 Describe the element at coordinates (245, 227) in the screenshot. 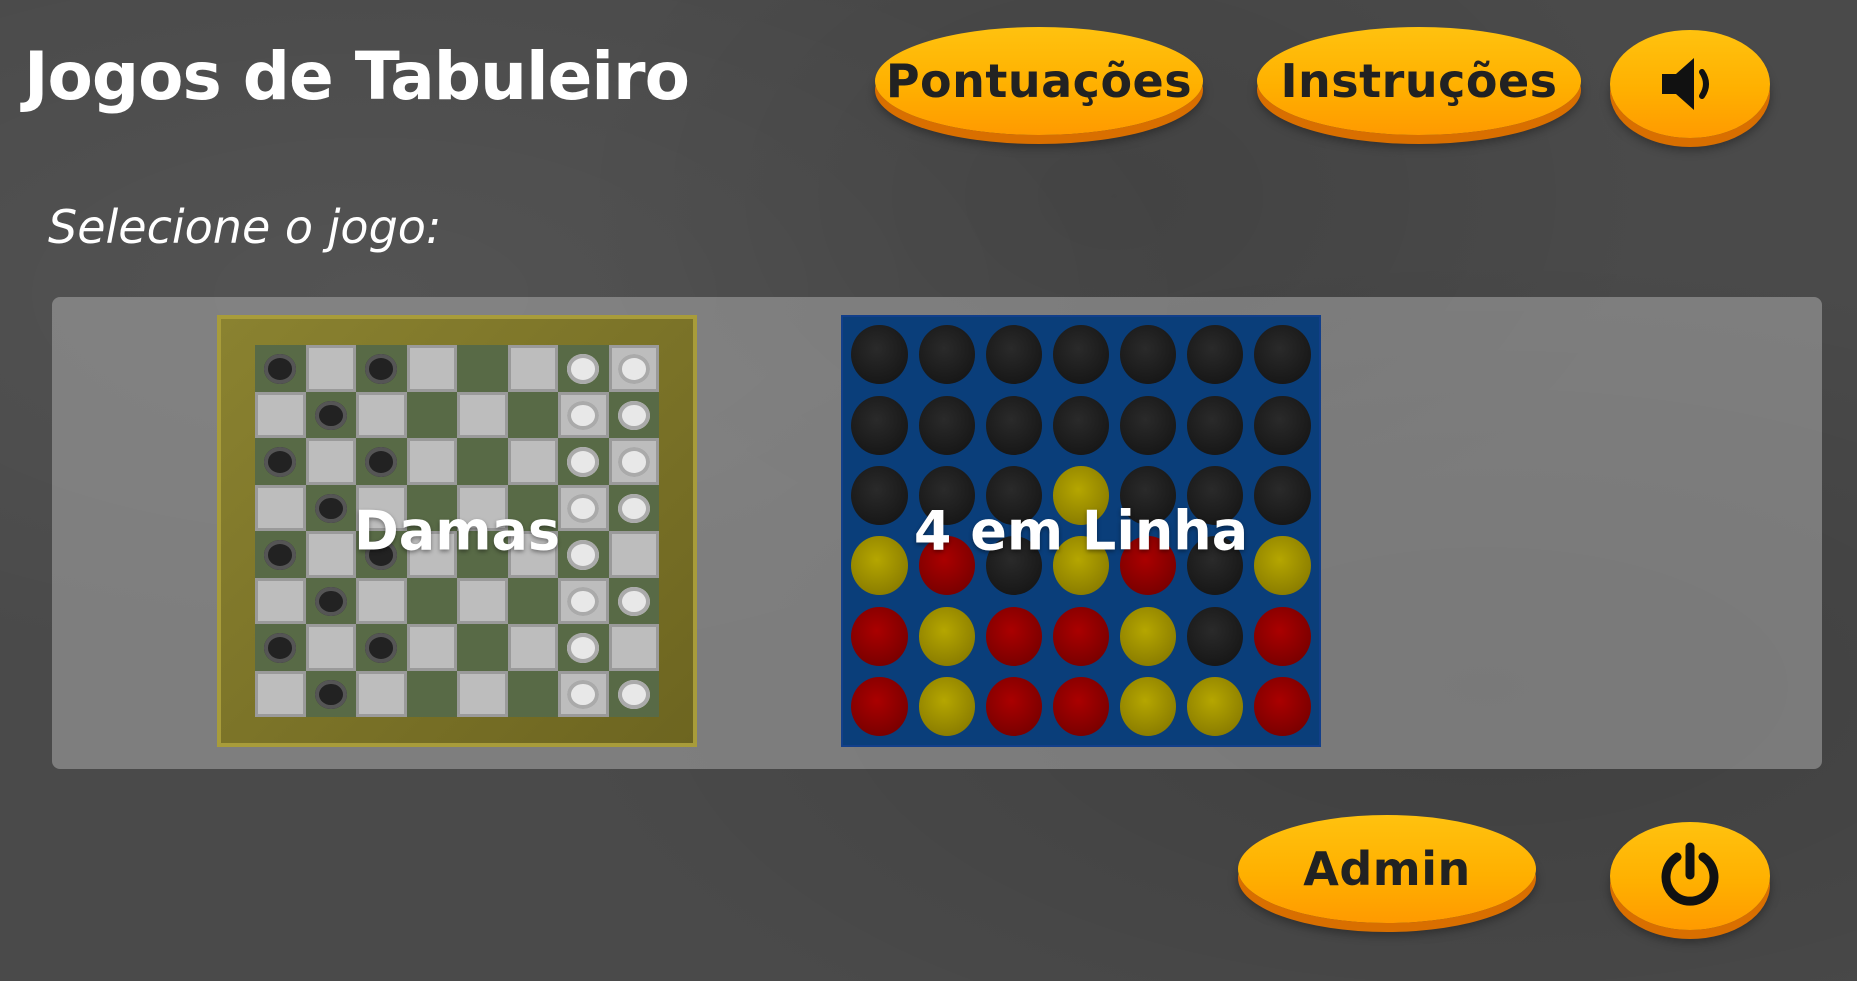

I see `select-game-prompt: Selecione o jogo:` at that location.